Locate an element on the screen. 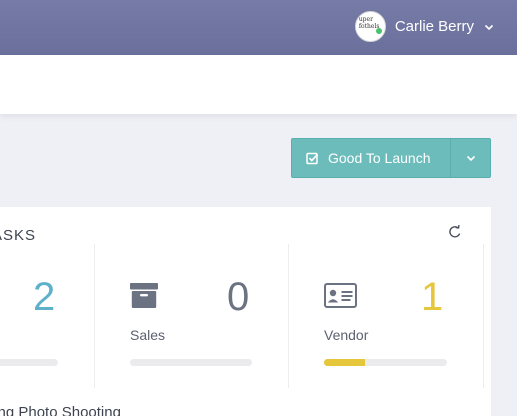 This screenshot has width=517, height=416. top-navbar: uper fothels Carlie Berry is located at coordinates (258, 27).